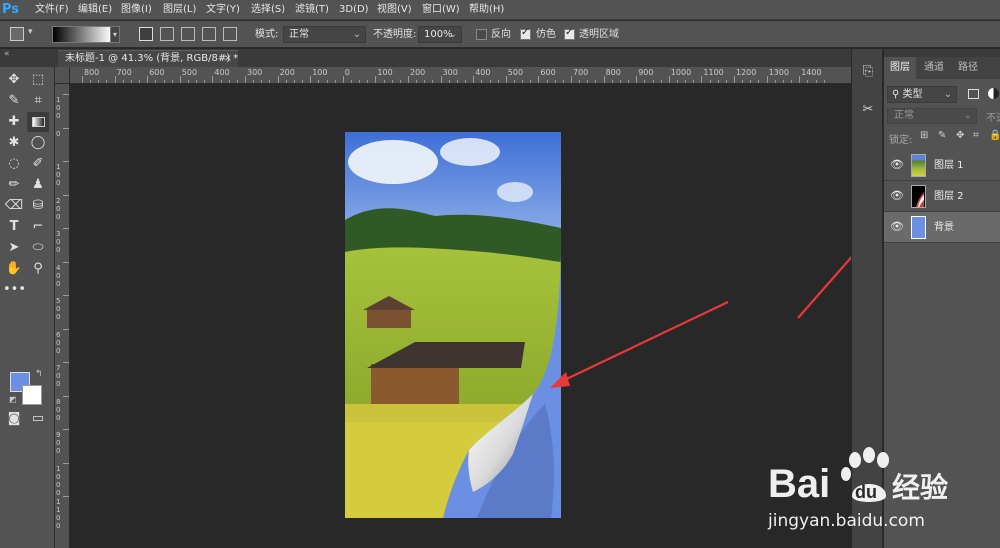 This screenshot has width=1000, height=548. I want to click on history-icon: ⎘, so click(868, 72).